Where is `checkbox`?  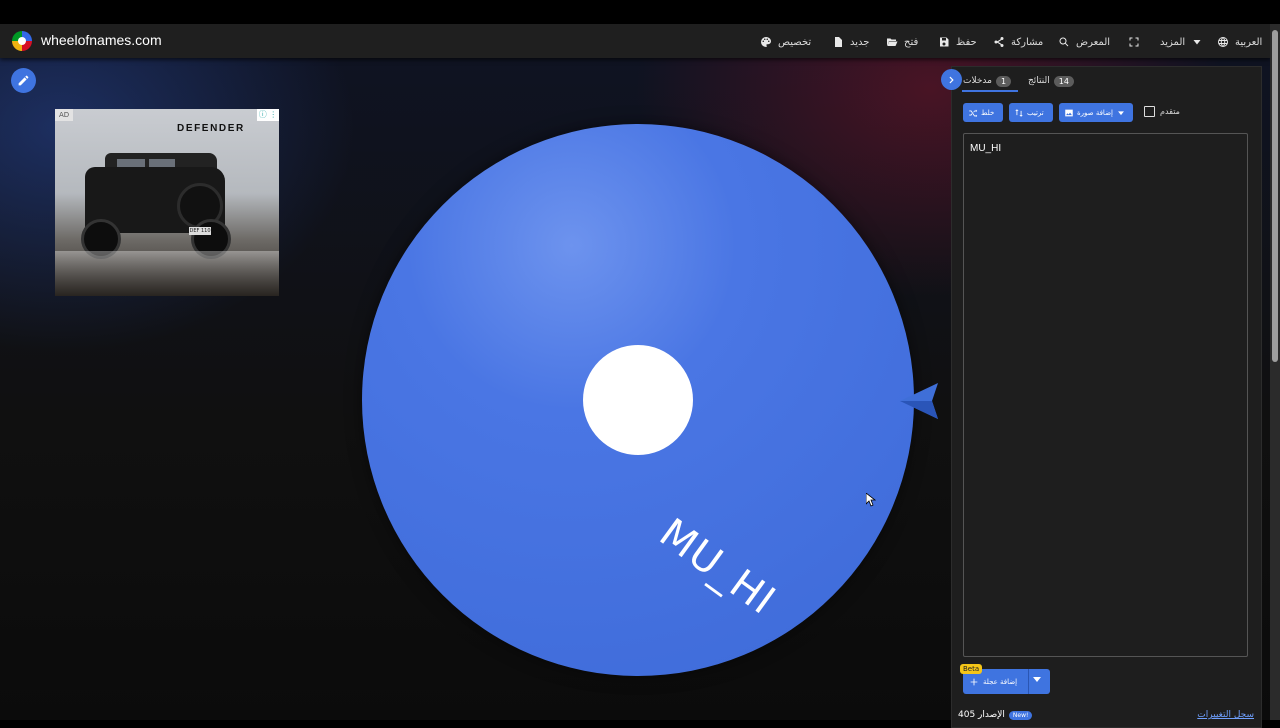
checkbox is located at coordinates (1149, 111).